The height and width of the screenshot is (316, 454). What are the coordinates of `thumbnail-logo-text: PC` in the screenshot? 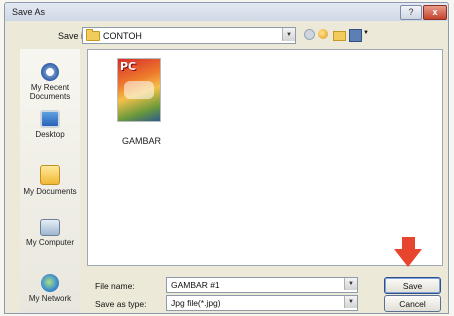 It's located at (128, 66).